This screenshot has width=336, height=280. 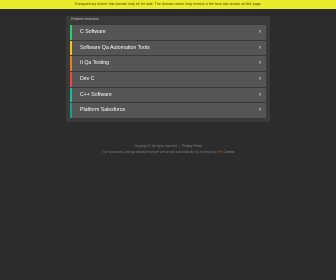 I want to click on related-link-item: Software Qa Automation Tools ›, so click(x=168, y=48).